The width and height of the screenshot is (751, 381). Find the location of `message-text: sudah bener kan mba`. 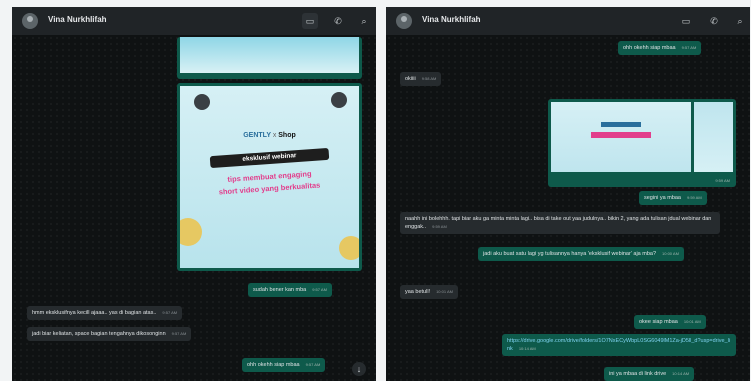

message-text: sudah bener kan mba is located at coordinates (280, 290).